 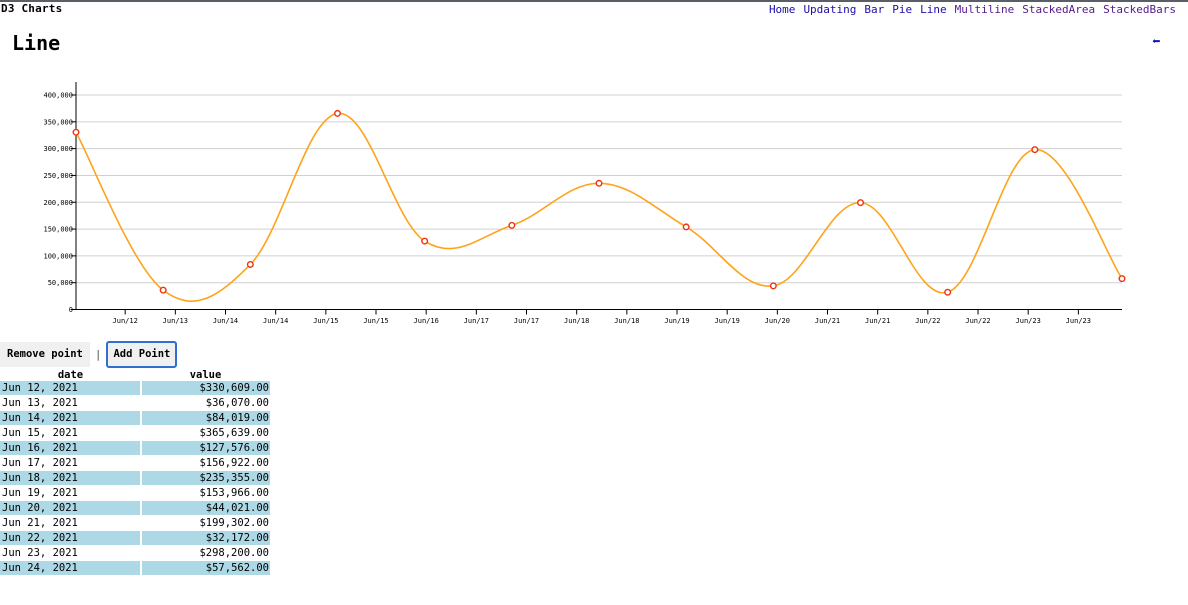 I want to click on x-tick-label: Jun/16, so click(x=426, y=321).